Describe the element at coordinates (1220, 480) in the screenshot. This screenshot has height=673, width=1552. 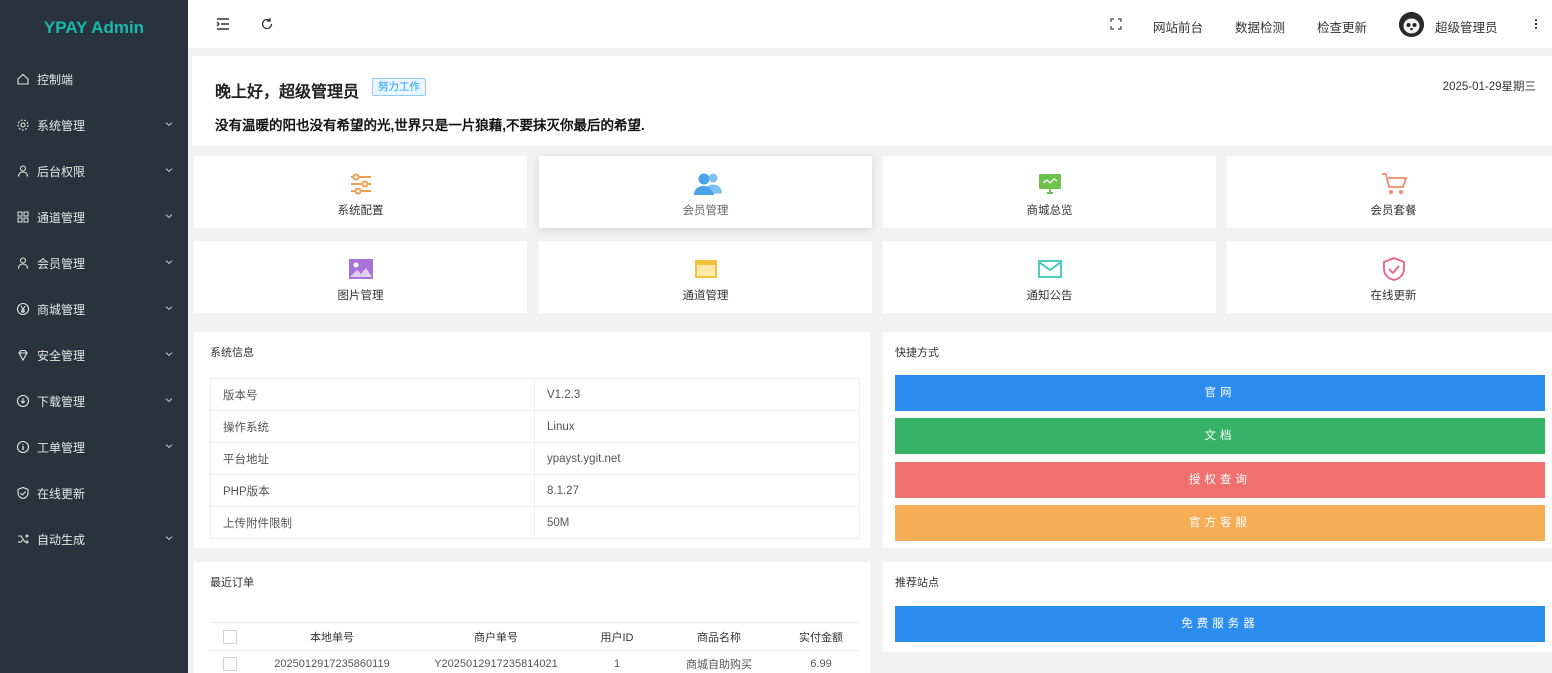
I see `quick-button-license-query: 授权查询` at that location.